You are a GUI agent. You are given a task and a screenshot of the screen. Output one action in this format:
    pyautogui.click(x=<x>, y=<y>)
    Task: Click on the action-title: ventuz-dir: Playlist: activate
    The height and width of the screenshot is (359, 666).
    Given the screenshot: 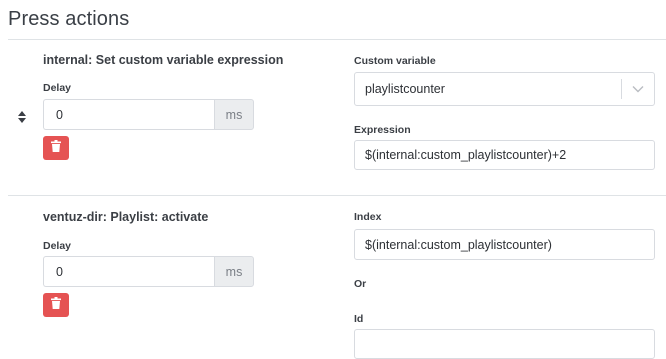 What is the action you would take?
    pyautogui.click(x=126, y=217)
    